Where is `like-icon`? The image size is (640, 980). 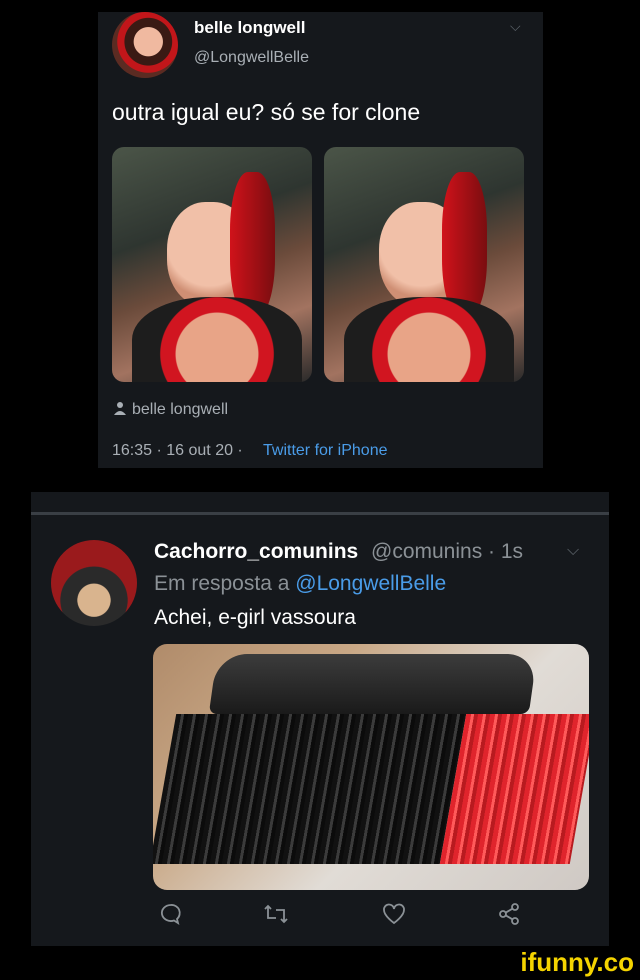
like-icon is located at coordinates (394, 917).